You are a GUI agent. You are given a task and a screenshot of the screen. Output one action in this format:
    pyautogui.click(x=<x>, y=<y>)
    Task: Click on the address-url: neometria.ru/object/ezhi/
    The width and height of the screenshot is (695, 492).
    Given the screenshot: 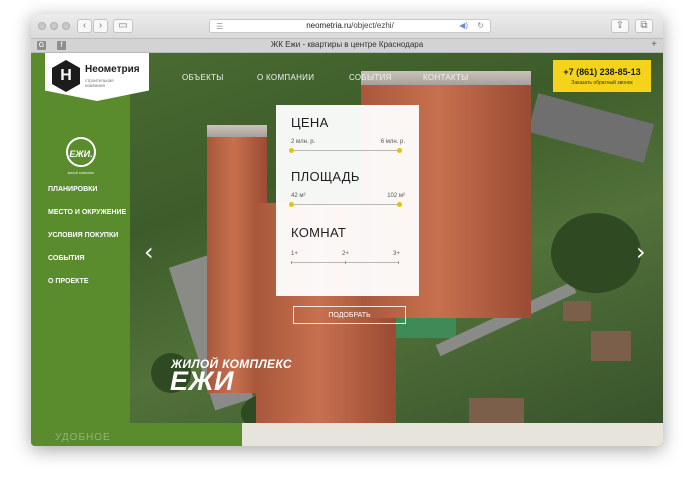 What is the action you would take?
    pyautogui.click(x=350, y=25)
    